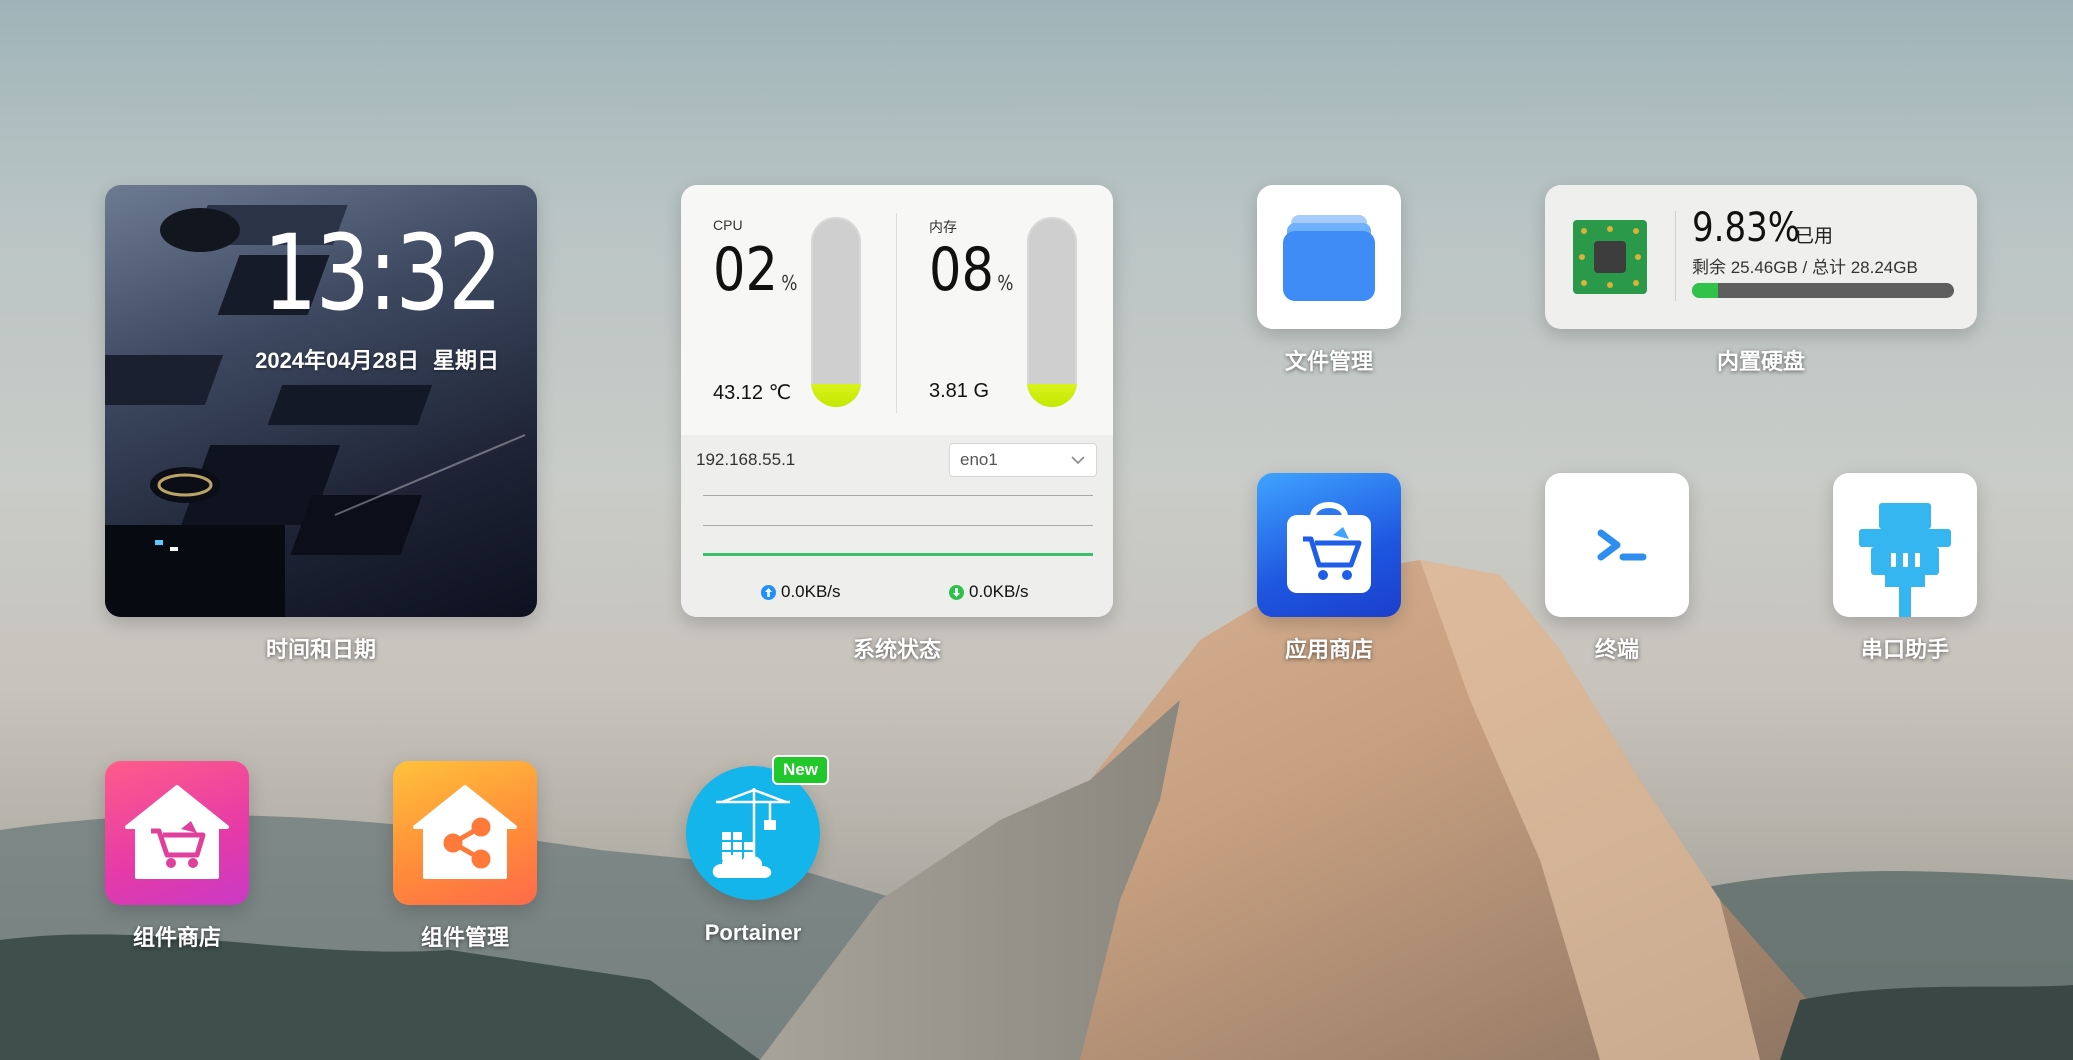  Describe the element at coordinates (1052, 395) in the screenshot. I see `memory-level-fill` at that location.